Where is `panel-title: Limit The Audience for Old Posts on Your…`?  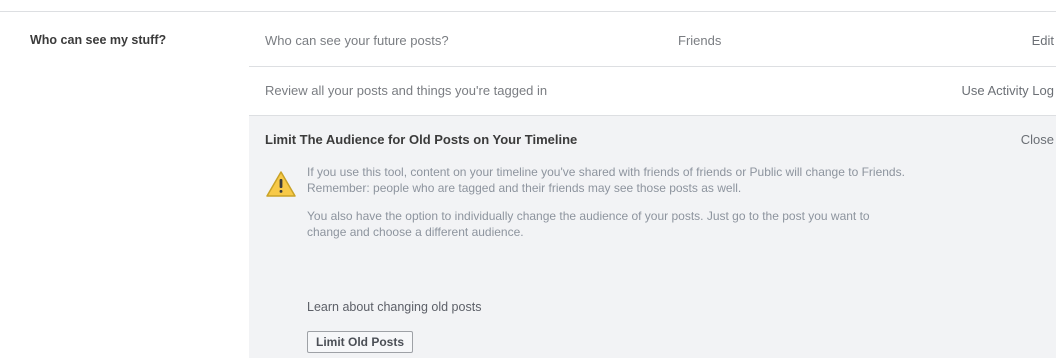
panel-title: Limit The Audience for Old Posts on Your… is located at coordinates (421, 139).